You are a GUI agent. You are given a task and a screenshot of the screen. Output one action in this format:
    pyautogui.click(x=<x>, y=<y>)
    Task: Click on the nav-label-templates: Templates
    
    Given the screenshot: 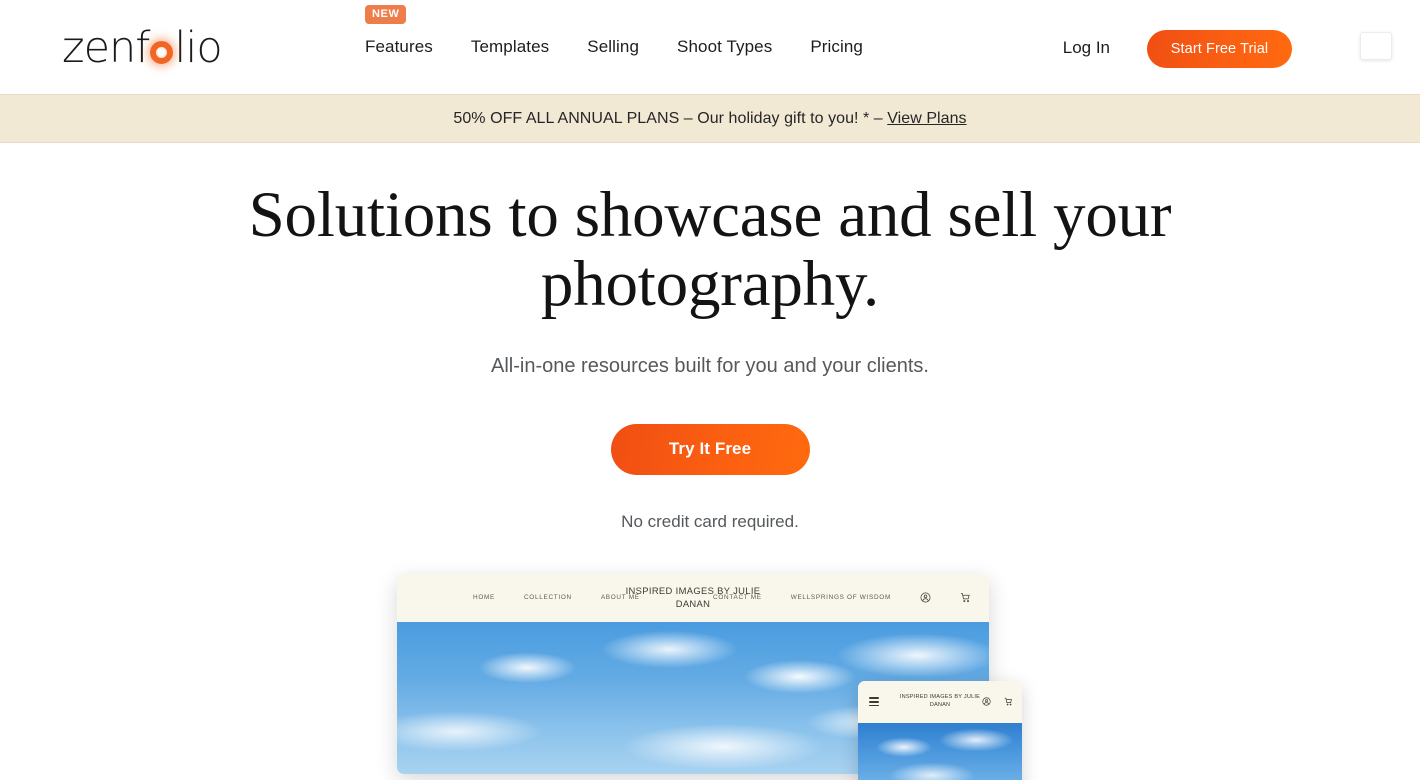 What is the action you would take?
    pyautogui.click(x=510, y=46)
    